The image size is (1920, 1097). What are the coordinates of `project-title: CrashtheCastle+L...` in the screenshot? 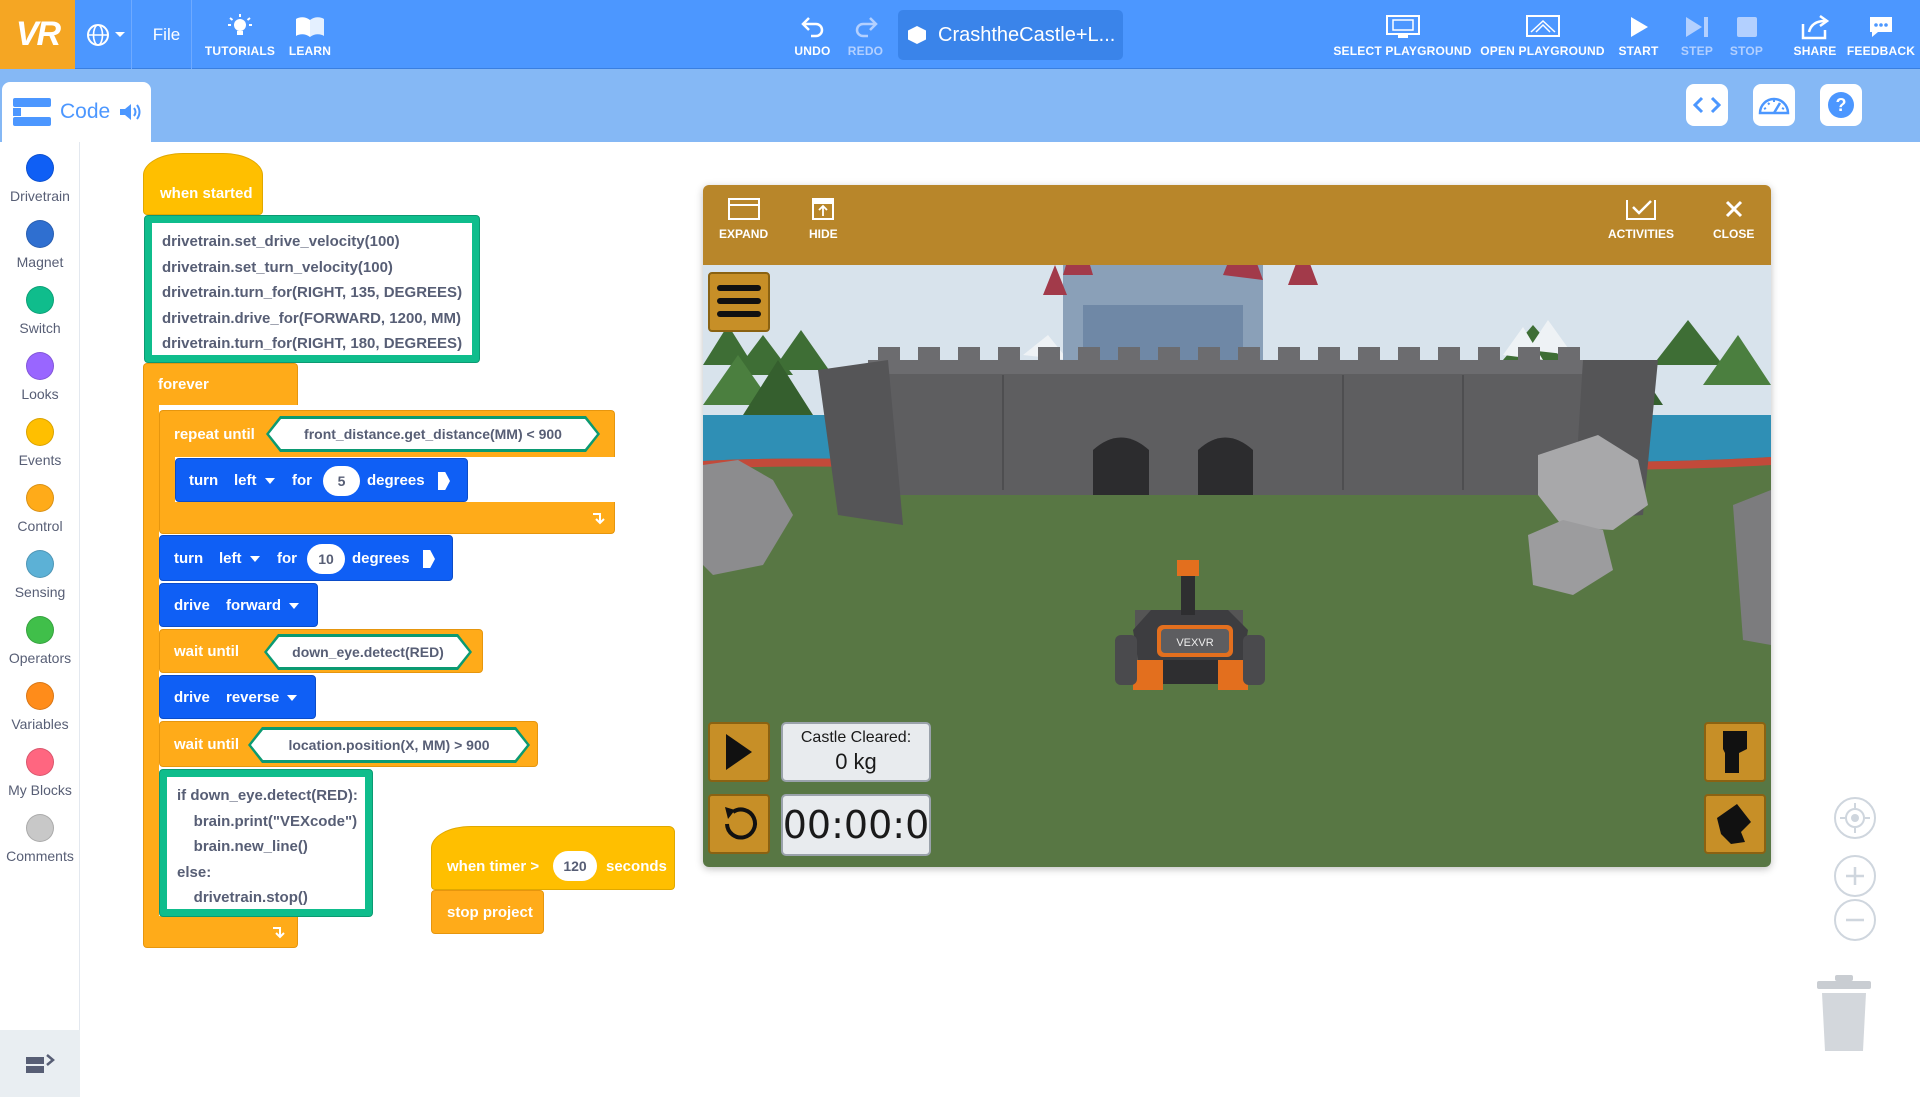 It's located at (1010, 35).